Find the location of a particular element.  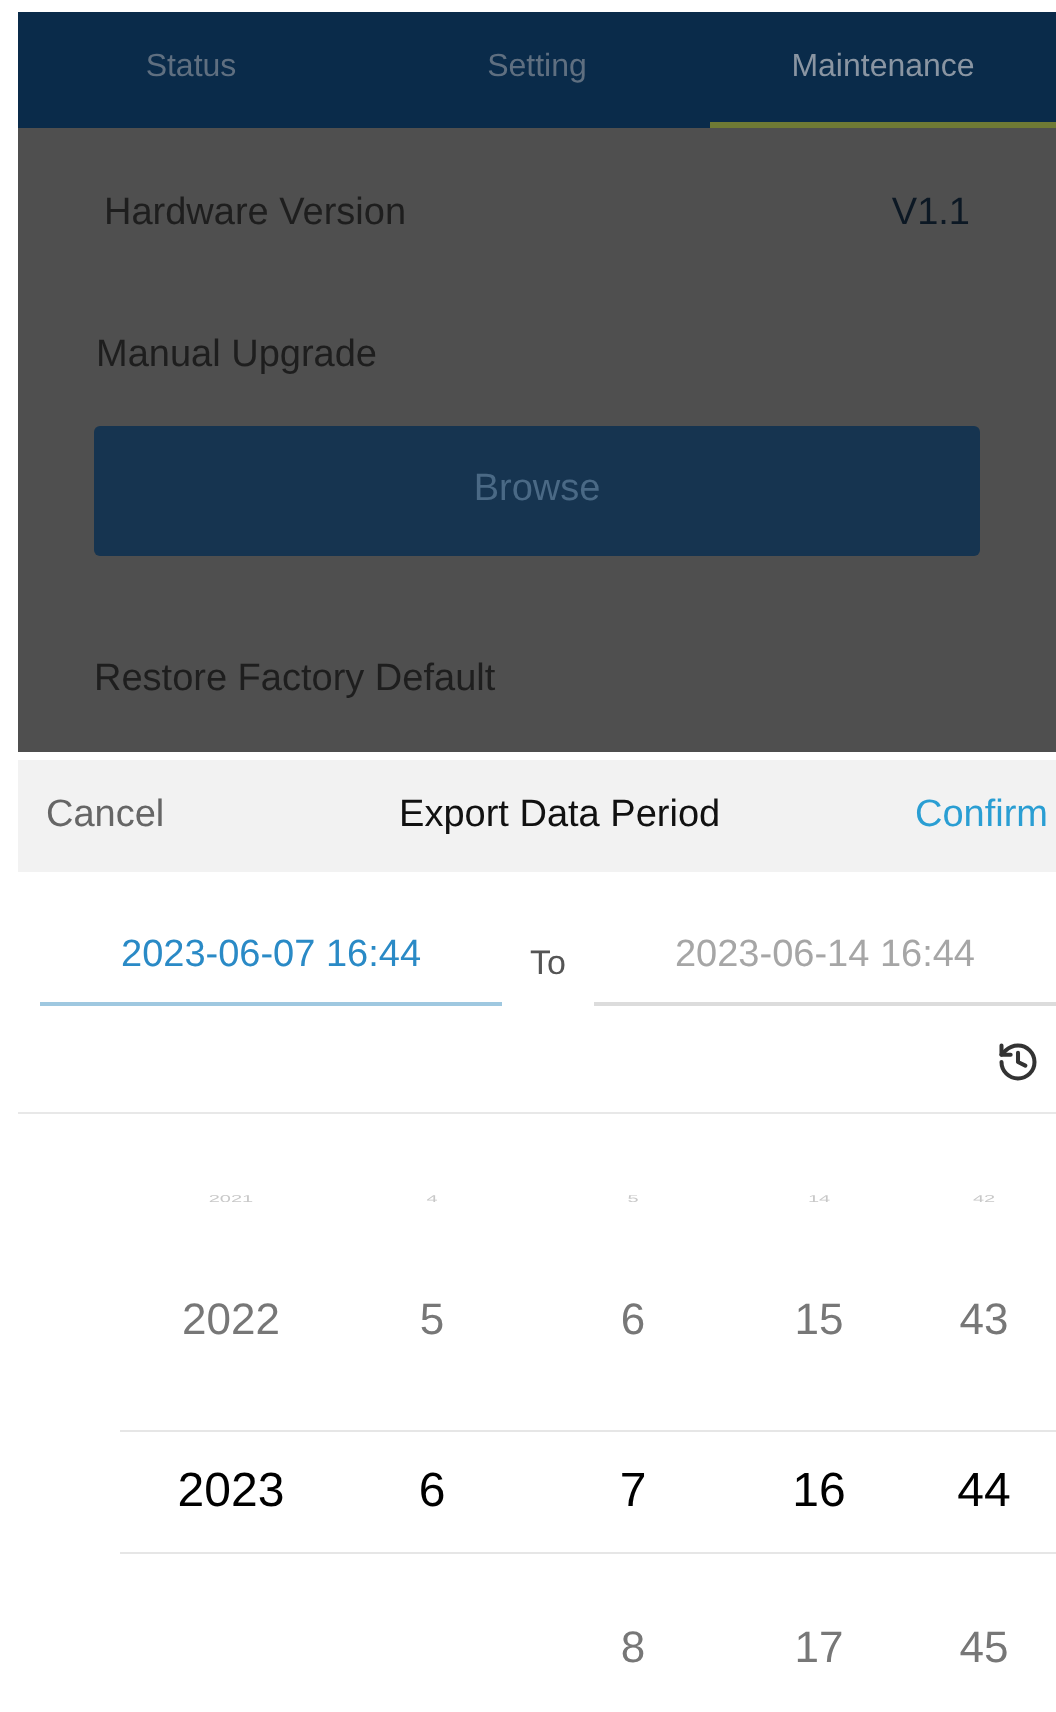

picker-value: 17 is located at coordinates (819, 1646).